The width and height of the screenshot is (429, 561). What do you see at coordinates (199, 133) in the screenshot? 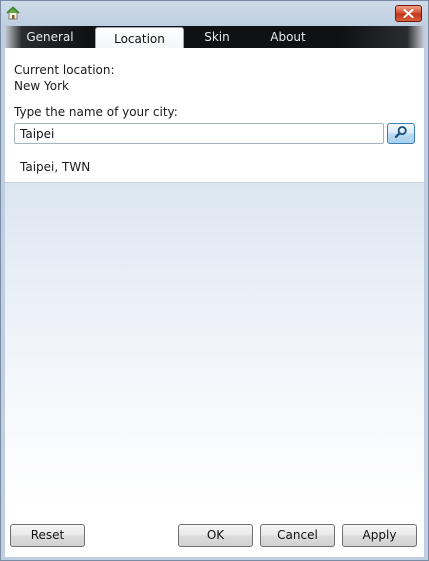
I see `city-search-input` at bounding box center [199, 133].